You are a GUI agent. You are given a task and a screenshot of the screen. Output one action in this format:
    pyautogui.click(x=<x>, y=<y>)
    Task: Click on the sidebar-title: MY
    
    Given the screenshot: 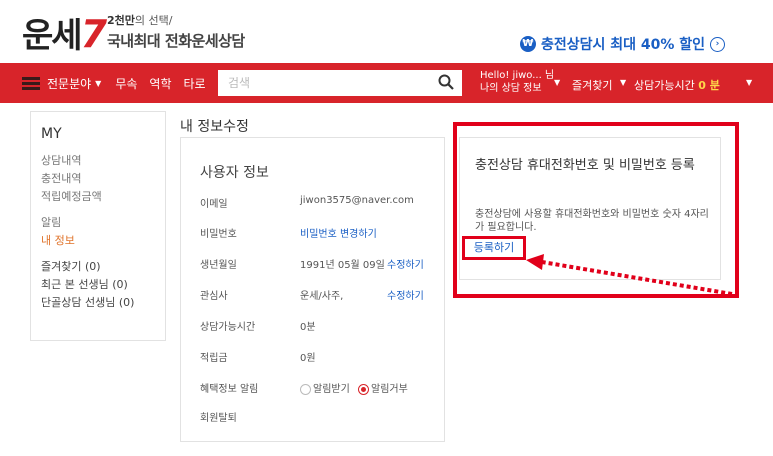 What is the action you would take?
    pyautogui.click(x=51, y=134)
    